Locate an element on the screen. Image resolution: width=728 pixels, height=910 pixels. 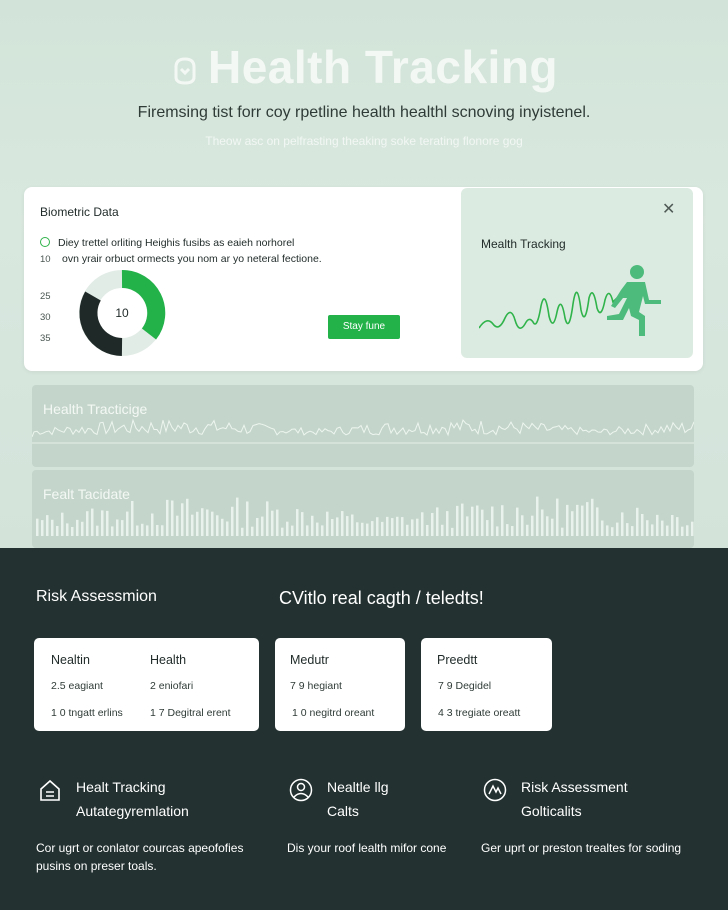
y-tick-label: 25 is located at coordinates (45, 296).